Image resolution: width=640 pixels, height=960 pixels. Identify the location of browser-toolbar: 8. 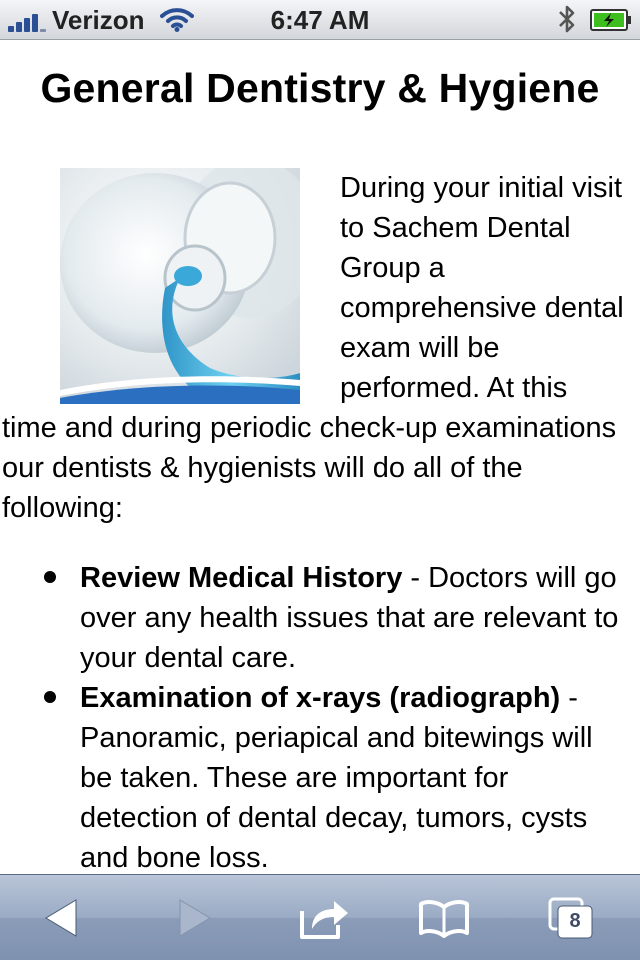
(320, 917).